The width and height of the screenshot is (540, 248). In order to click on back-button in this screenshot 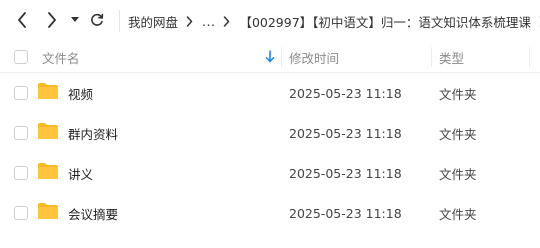, I will do `click(22, 20)`.